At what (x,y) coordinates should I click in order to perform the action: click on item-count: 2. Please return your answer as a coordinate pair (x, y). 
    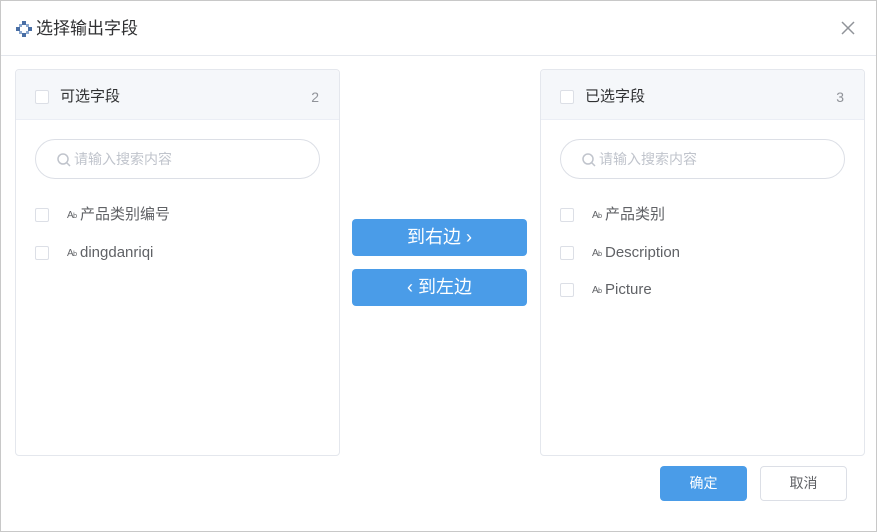
    Looking at the image, I should click on (315, 97).